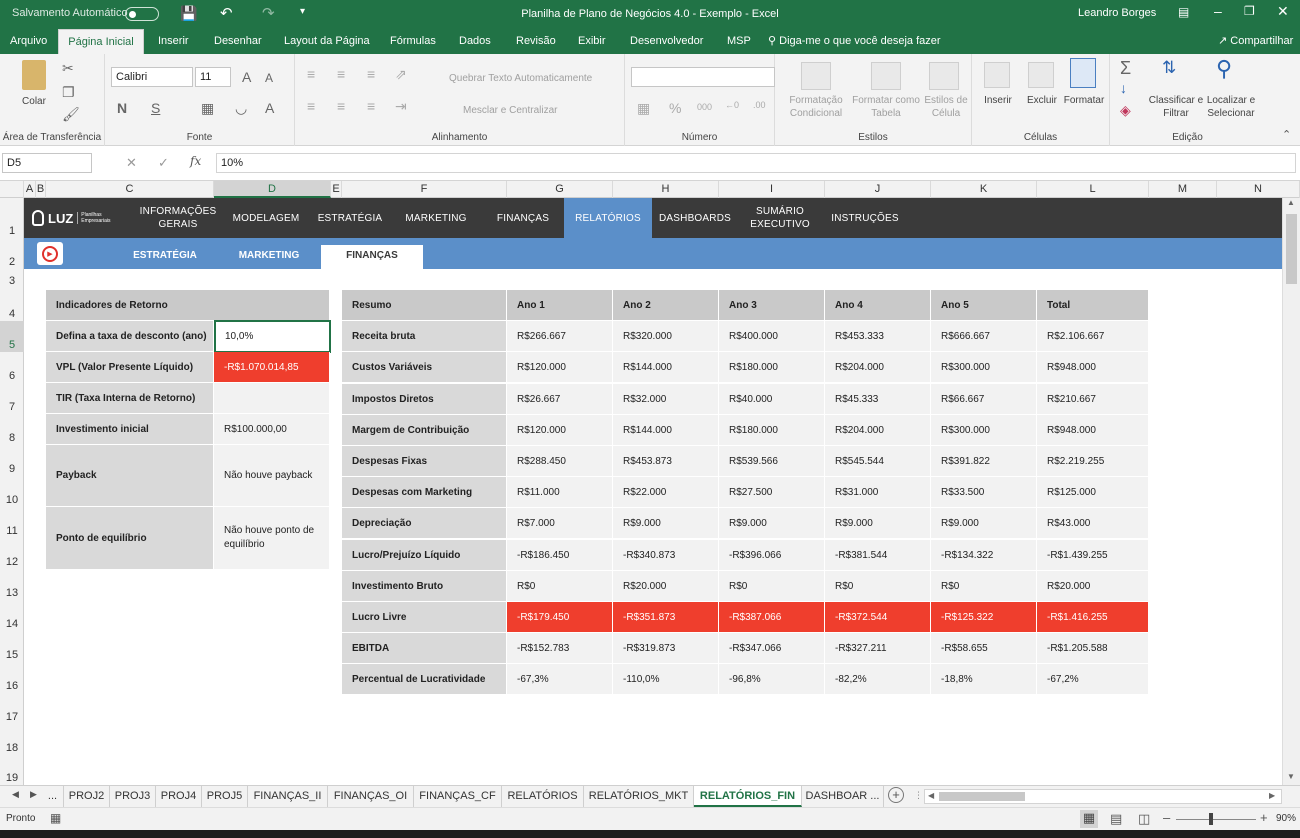  Describe the element at coordinates (272, 336) in the screenshot. I see `discount-rate-input: 10,0%` at that location.